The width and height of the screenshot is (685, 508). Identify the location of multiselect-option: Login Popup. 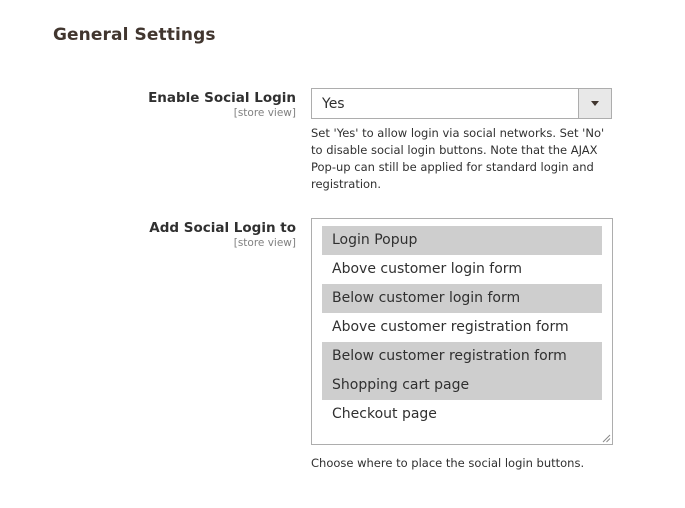
(462, 240).